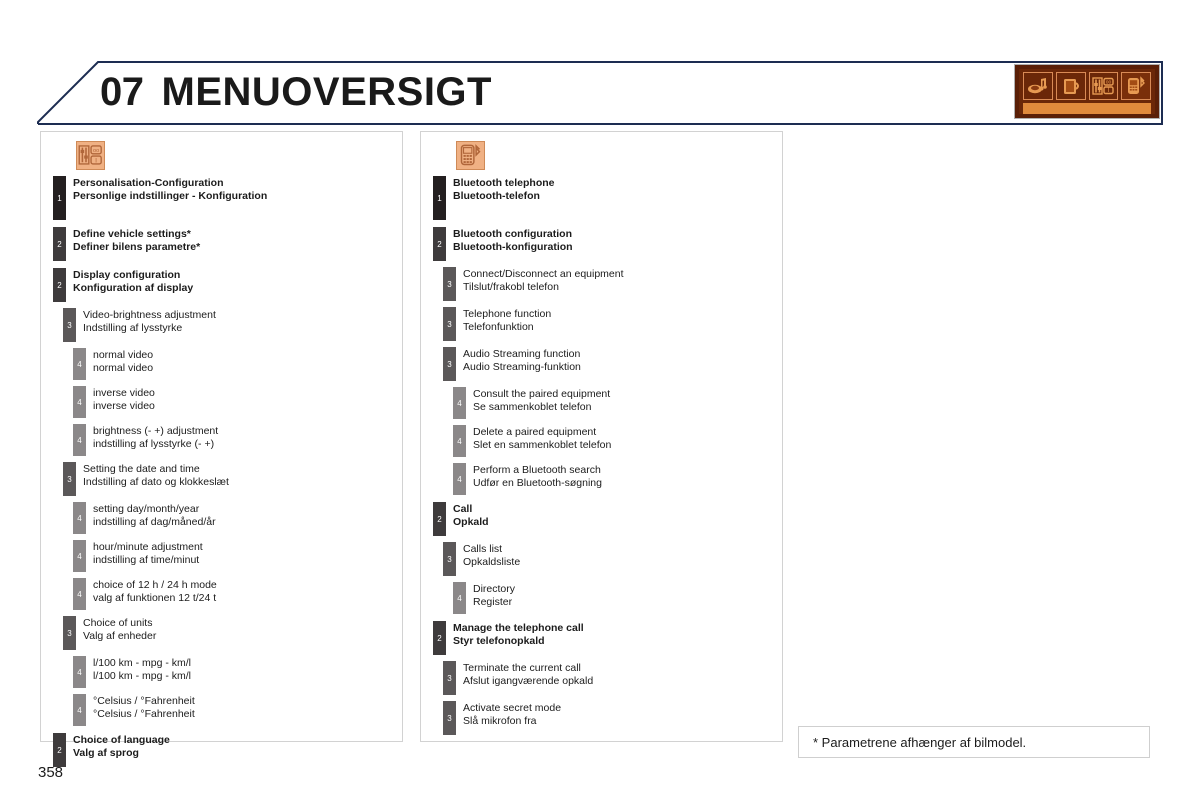 The height and width of the screenshot is (800, 1200). I want to click on menu-label-en: Manage the telephone call, so click(518, 628).